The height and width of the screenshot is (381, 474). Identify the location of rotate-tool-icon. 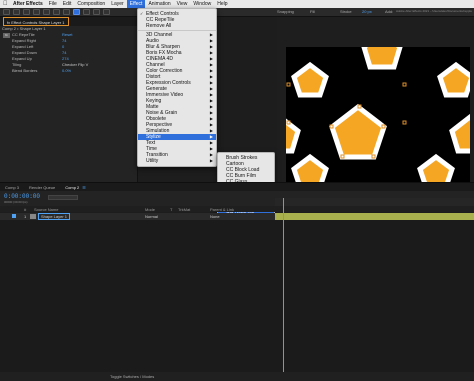
(46, 12).